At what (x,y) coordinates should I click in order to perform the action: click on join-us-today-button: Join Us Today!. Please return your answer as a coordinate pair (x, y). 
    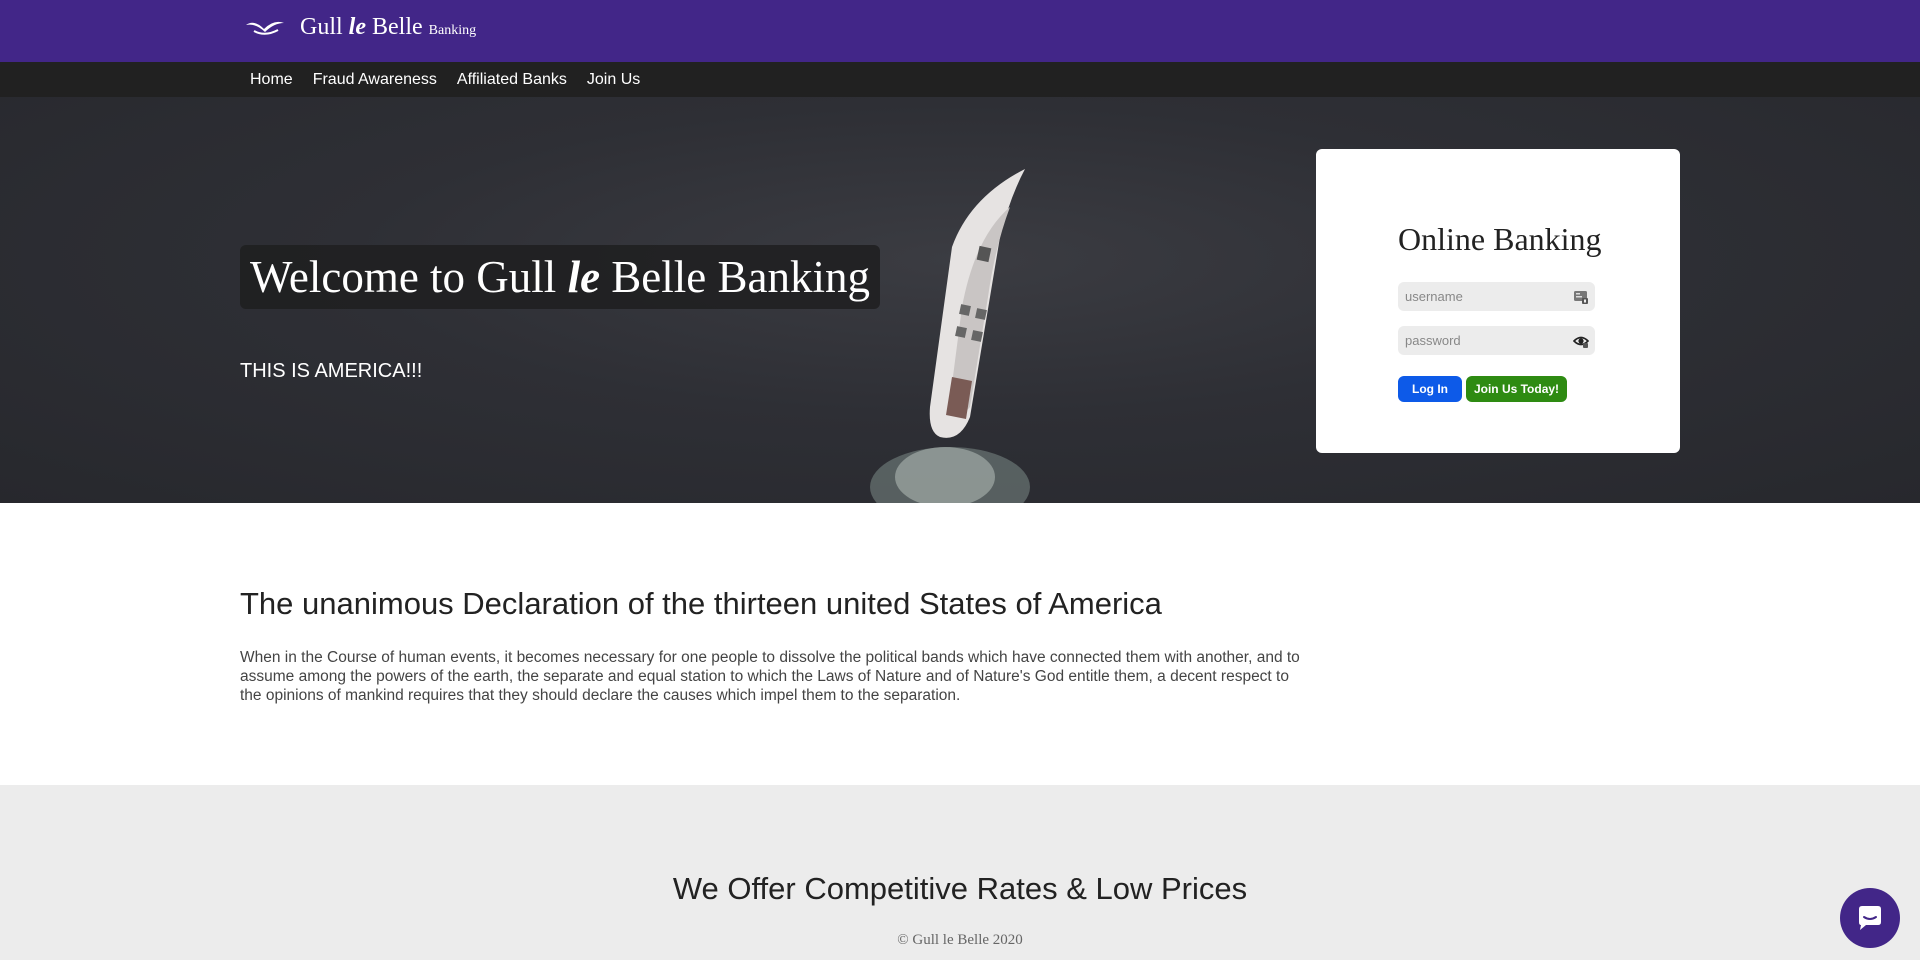
    Looking at the image, I should click on (1516, 389).